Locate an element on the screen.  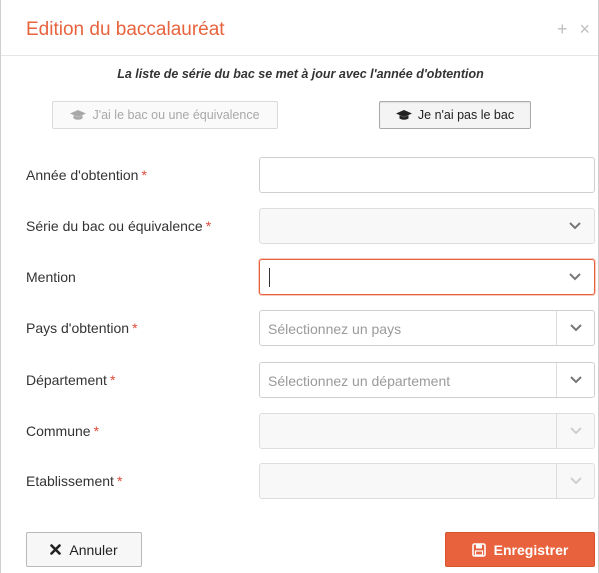
annee-input is located at coordinates (427, 175).